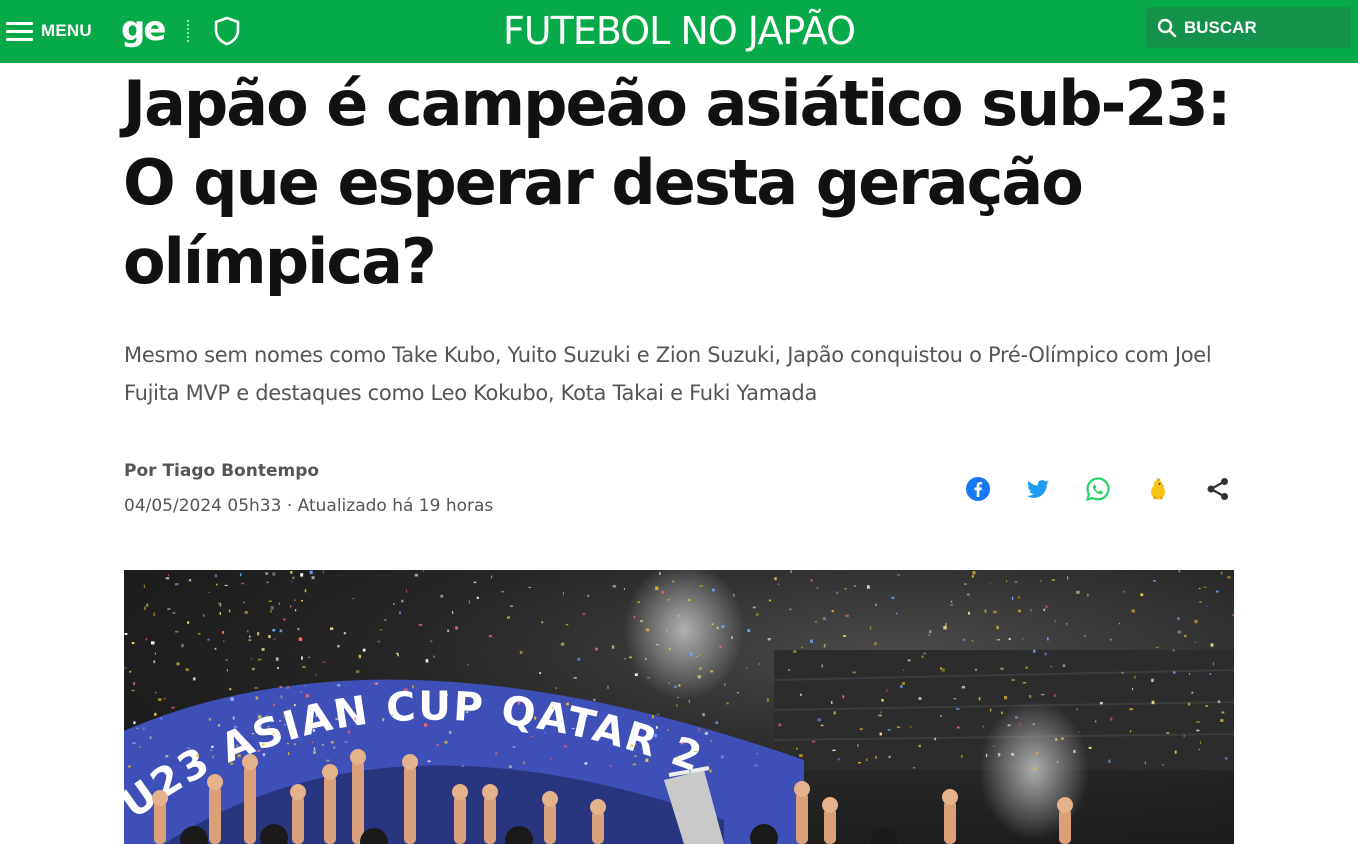  Describe the element at coordinates (221, 471) in the screenshot. I see `article-author: Por Tiago Bontempo` at that location.